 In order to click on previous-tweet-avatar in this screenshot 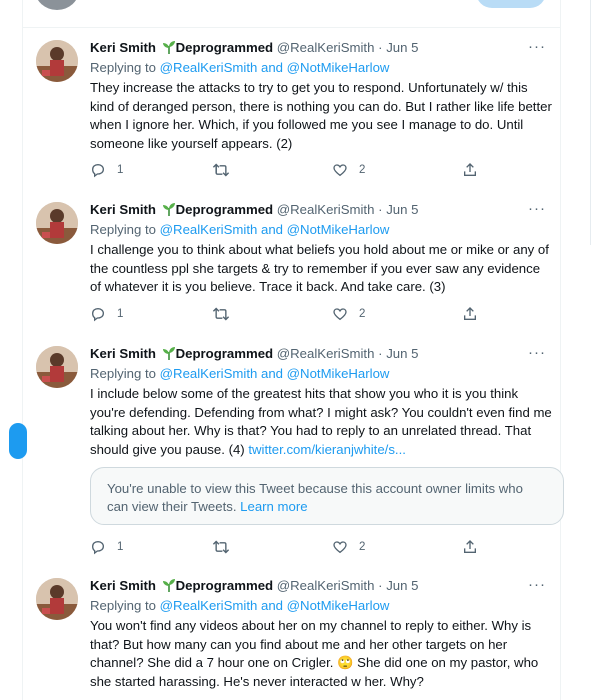, I will do `click(57, 5)`.